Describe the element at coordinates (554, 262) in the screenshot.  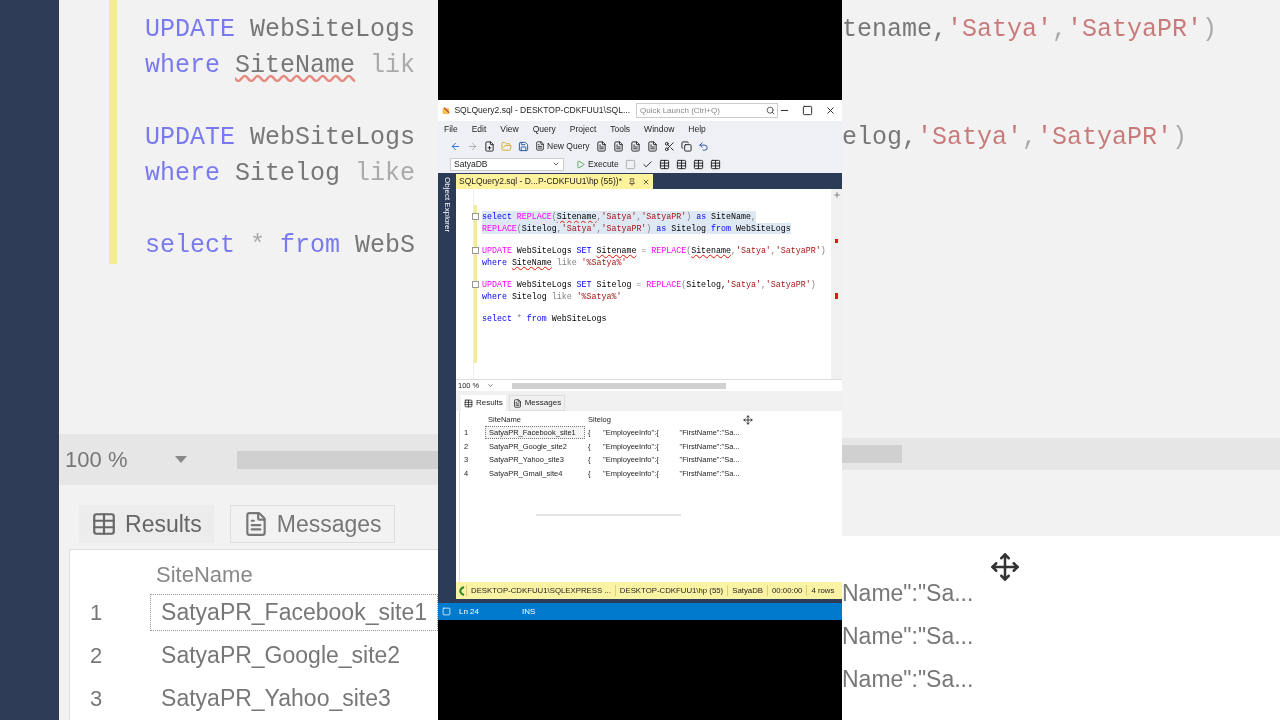
I see `code-line: where SiteName like '%Satya%'` at that location.